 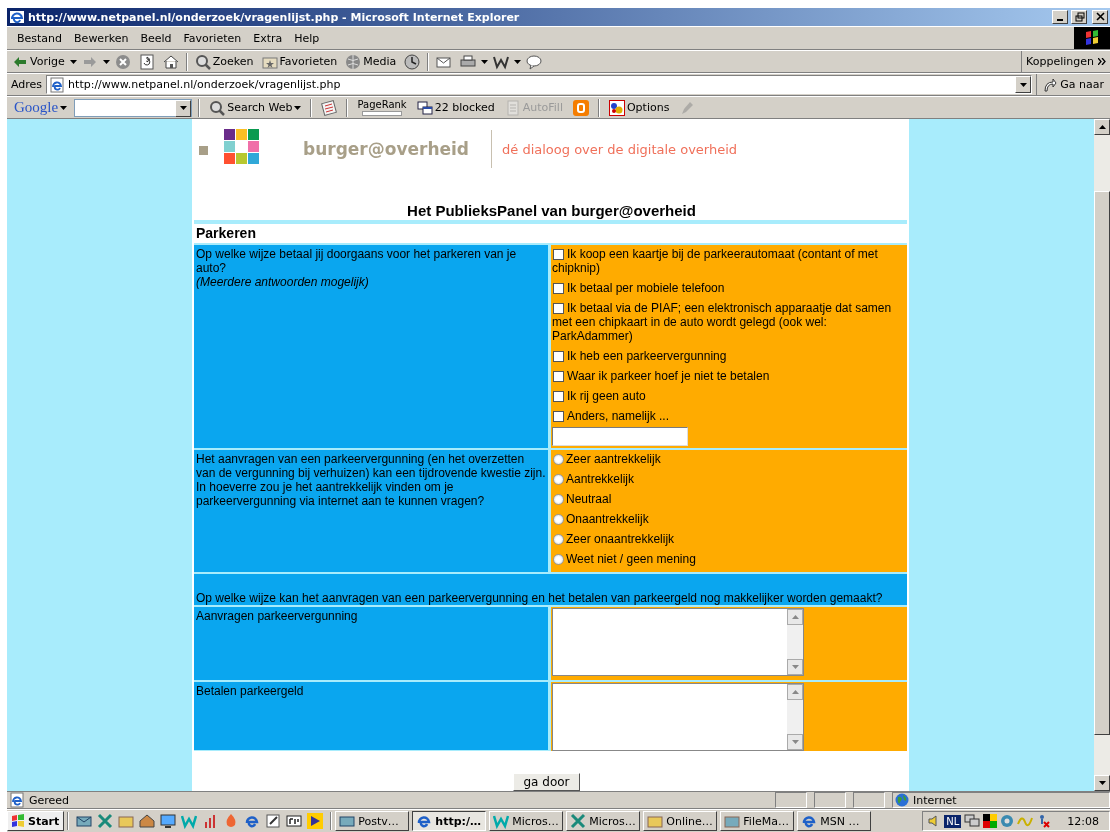 What do you see at coordinates (329, 107) in the screenshot?
I see `newspaper-icon` at bounding box center [329, 107].